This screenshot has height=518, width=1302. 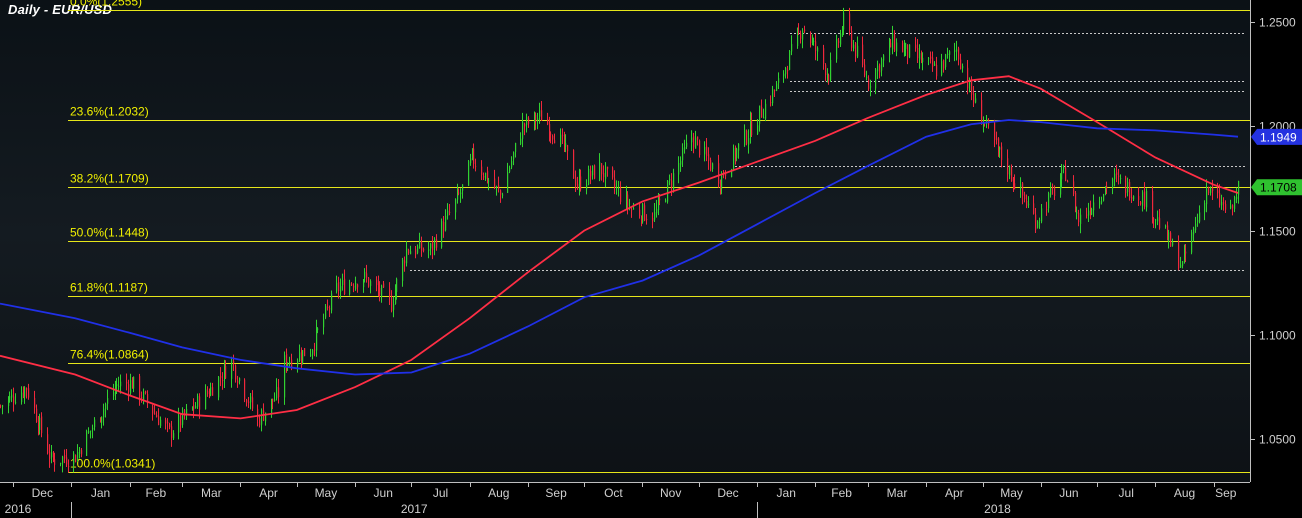 I want to click on x-month-label: Aug, so click(x=1184, y=493).